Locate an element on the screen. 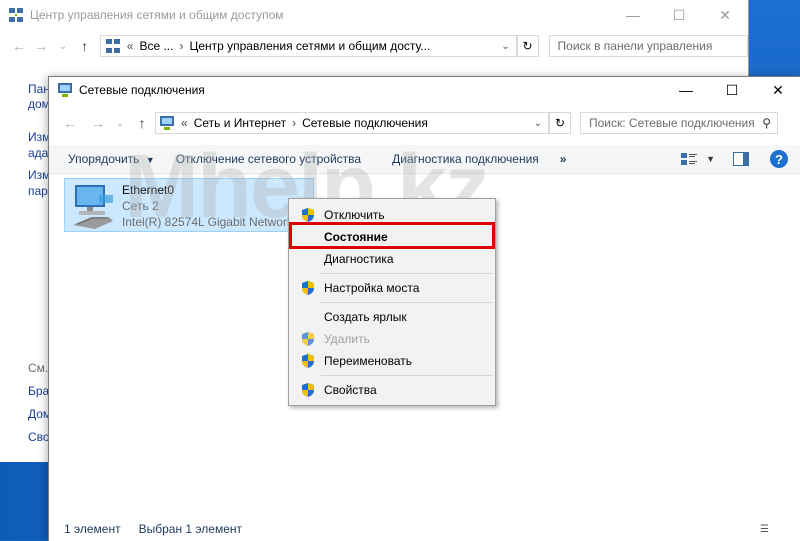  search-icon: ⚲ is located at coordinates (766, 123).